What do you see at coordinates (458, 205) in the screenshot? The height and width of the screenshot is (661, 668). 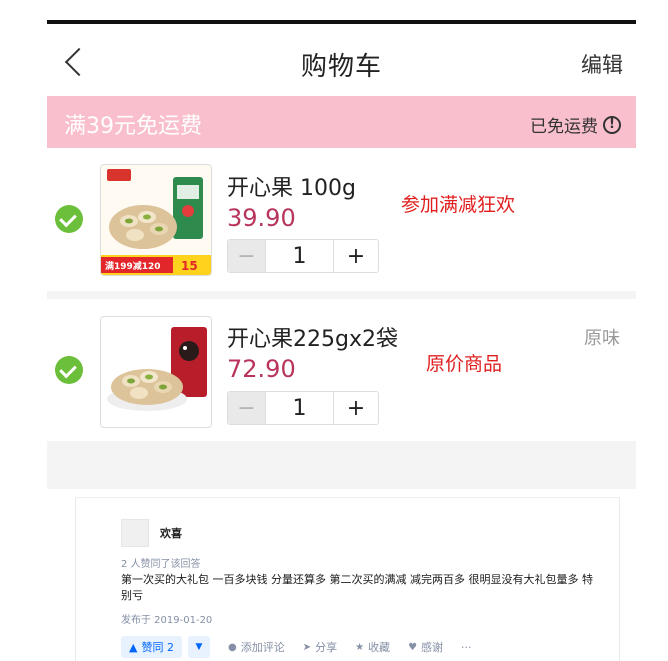 I see `promo-annotation: 参加满减狂欢` at bounding box center [458, 205].